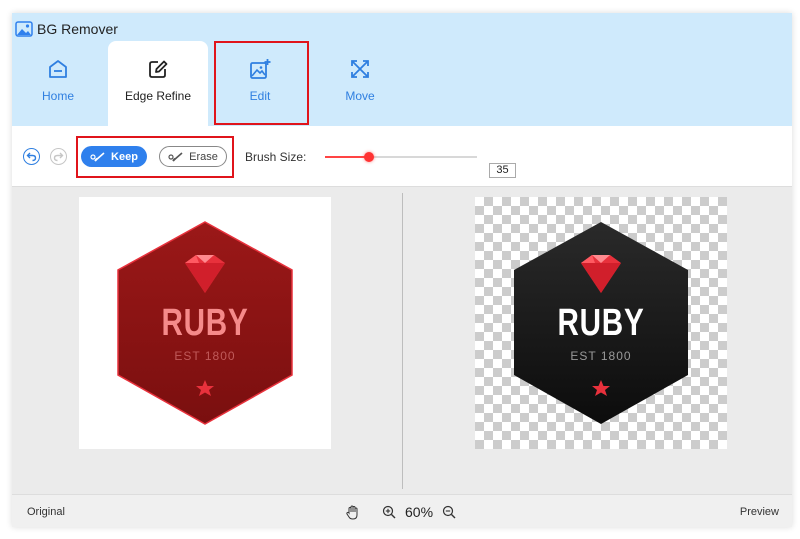  I want to click on undo-button, so click(31, 156).